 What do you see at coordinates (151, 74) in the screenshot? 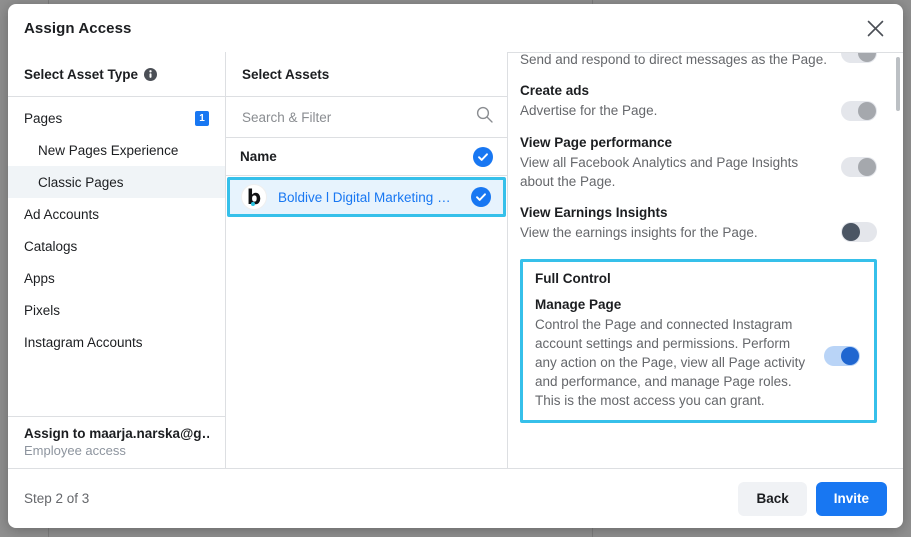
I see `info-icon` at bounding box center [151, 74].